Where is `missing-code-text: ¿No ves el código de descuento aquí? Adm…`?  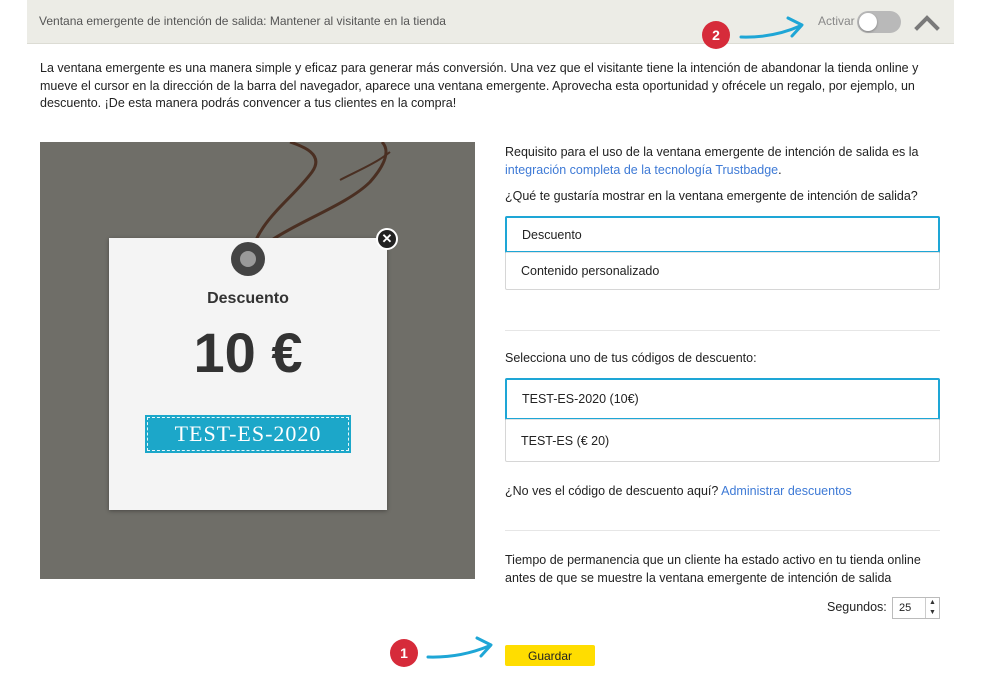
missing-code-text: ¿No ves el código de descuento aquí? Adm… is located at coordinates (722, 491).